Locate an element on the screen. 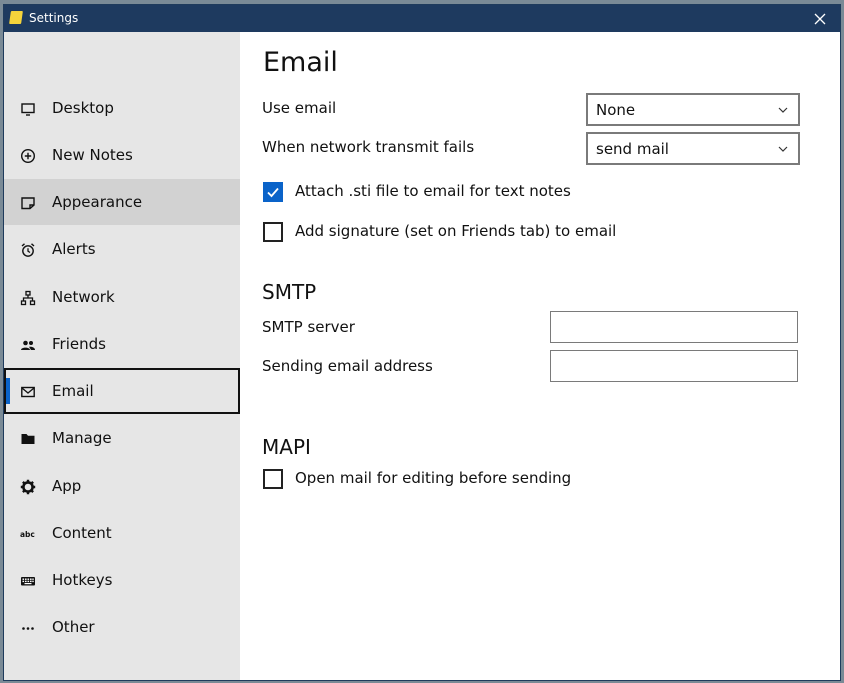 This screenshot has width=844, height=683. checkmark-icon is located at coordinates (273, 192).